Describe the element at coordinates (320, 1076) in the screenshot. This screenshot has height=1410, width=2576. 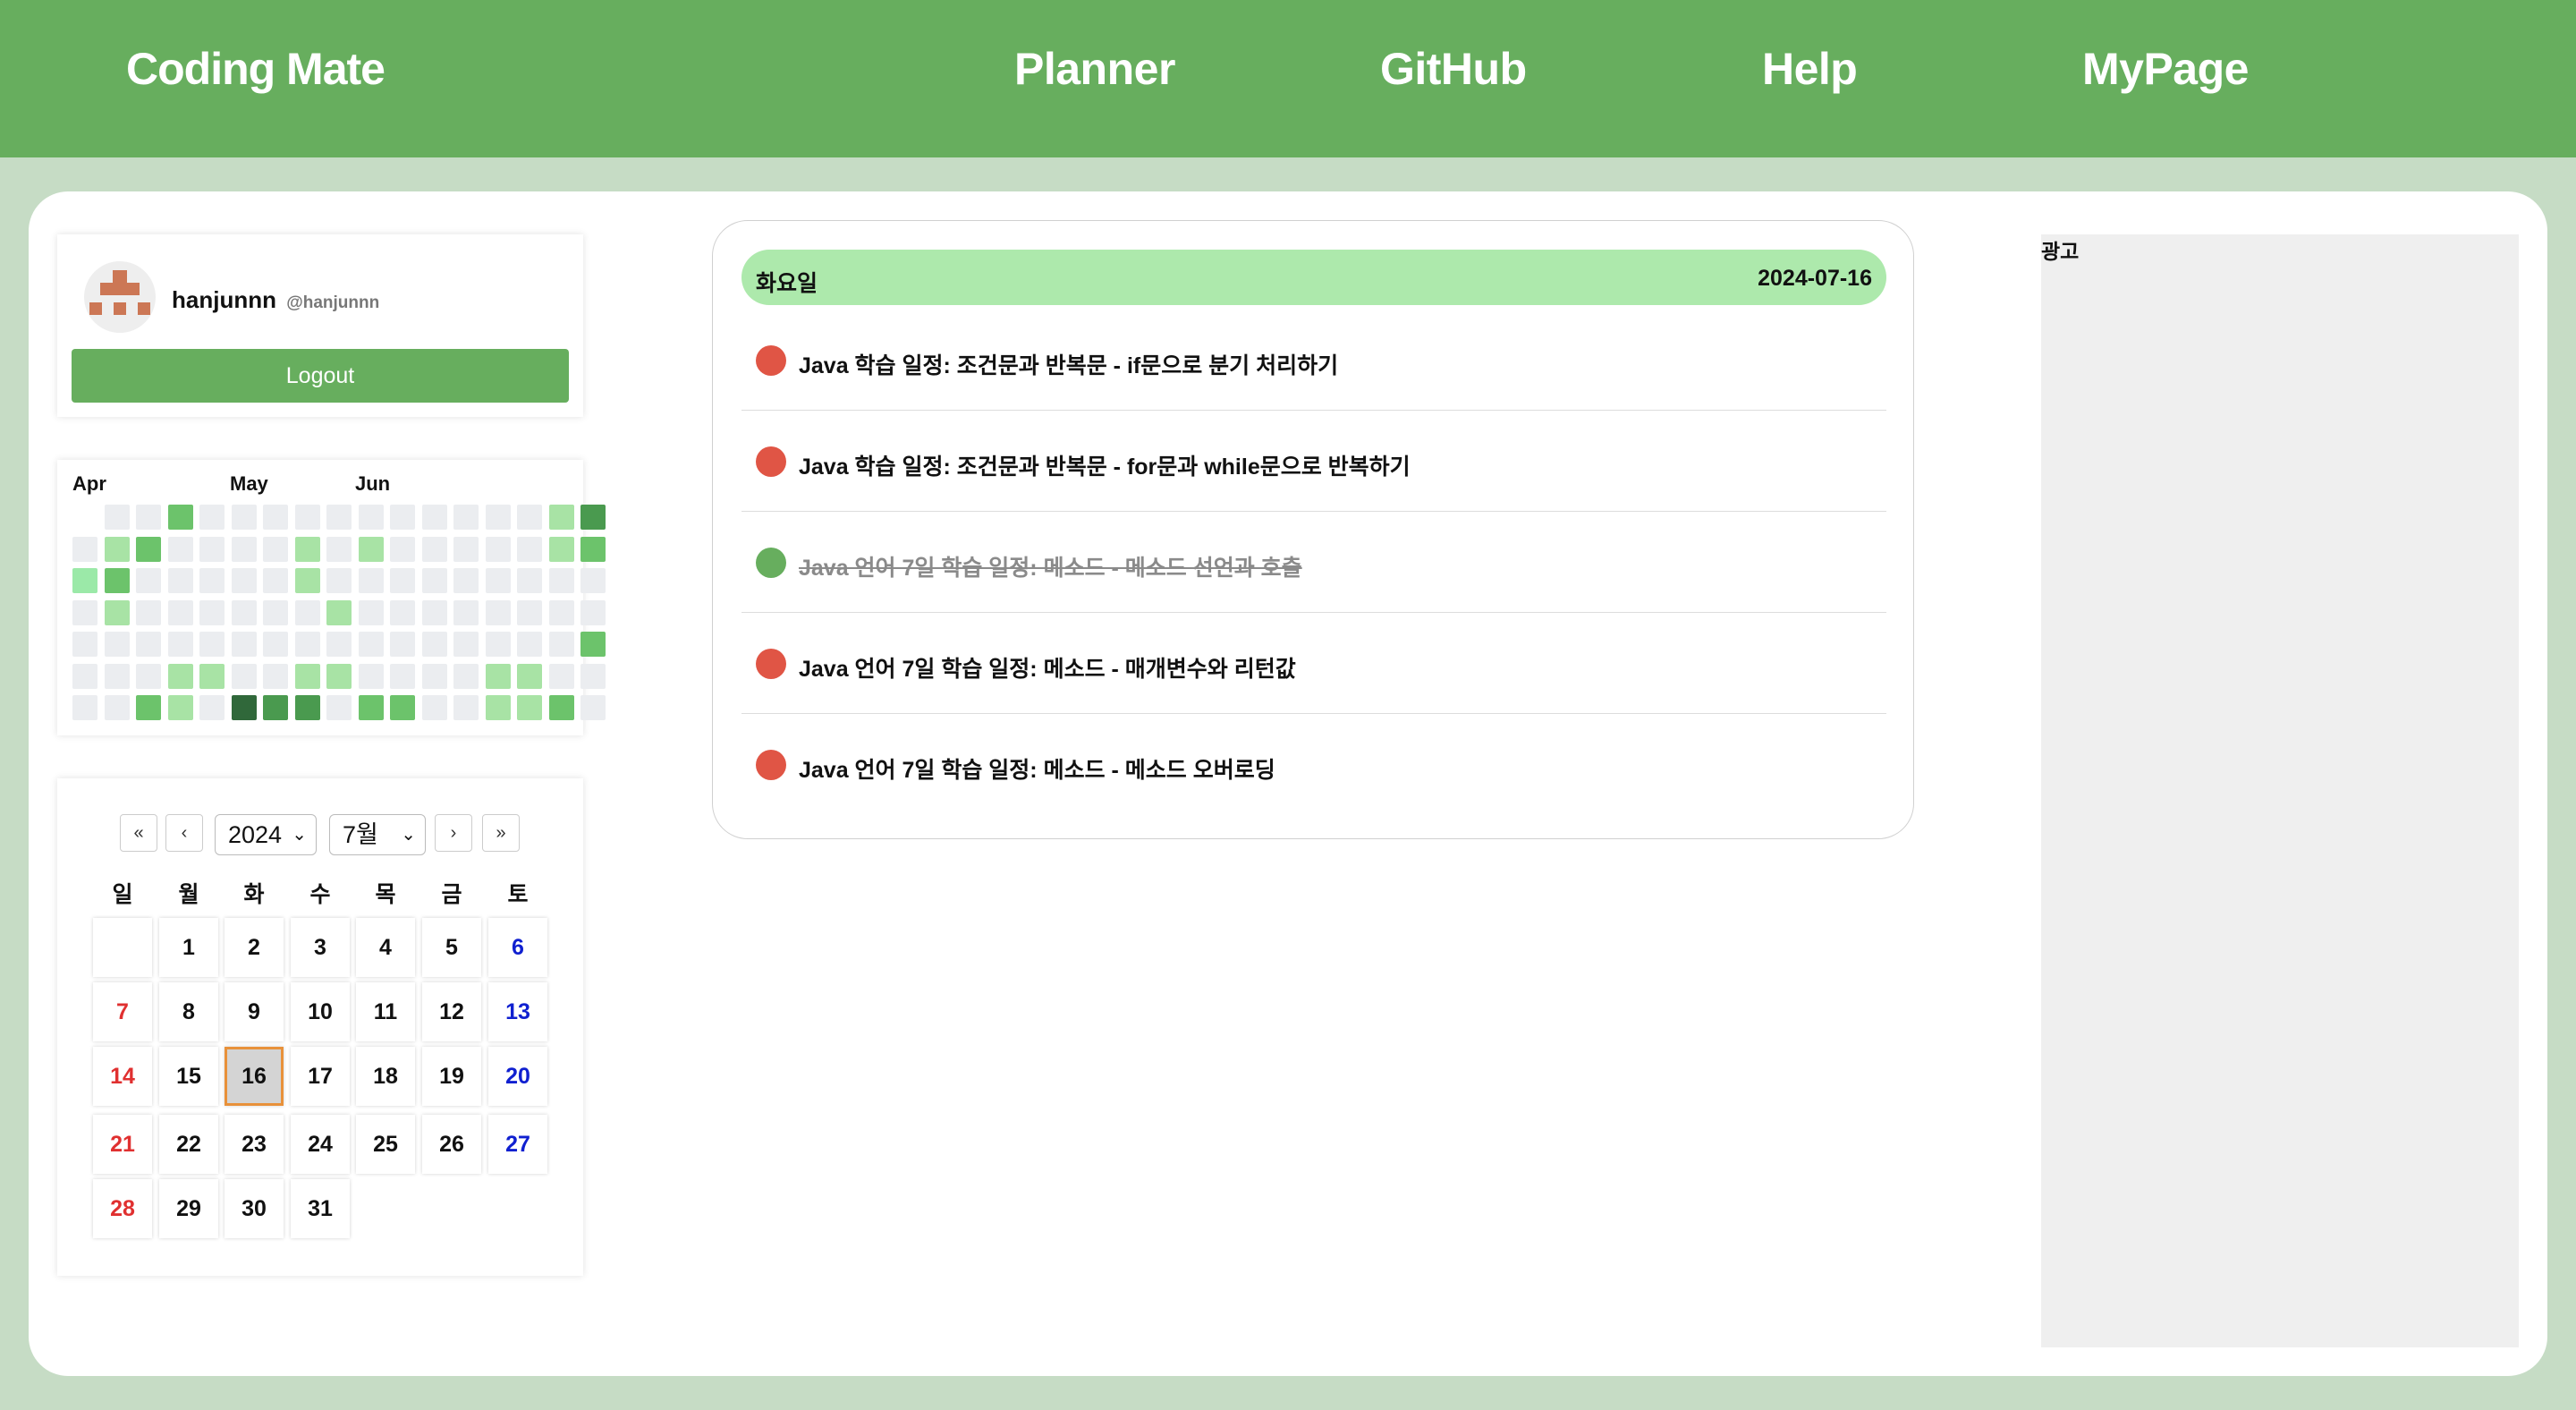
I see `calendar-day: 17` at that location.